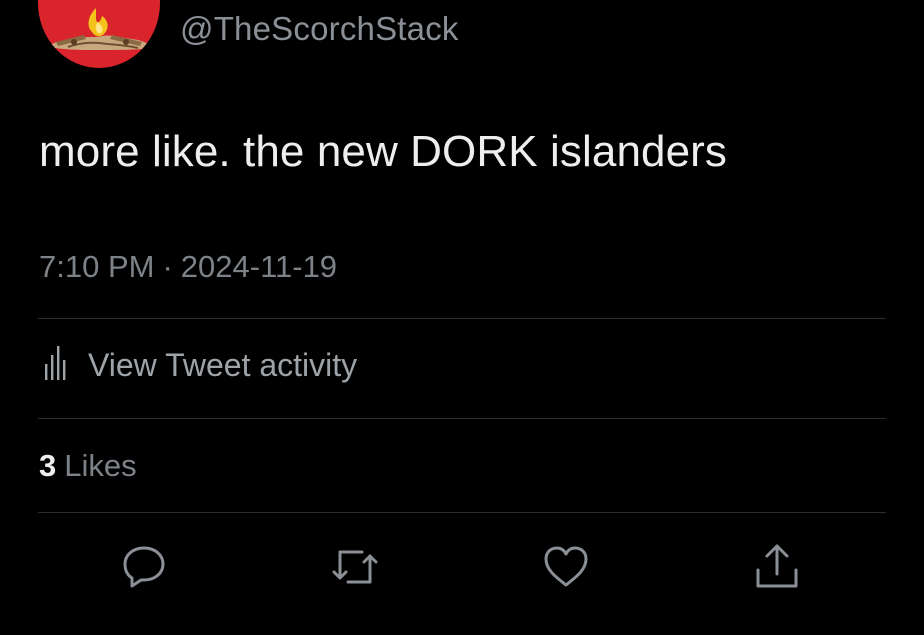  I want to click on likes-count: 3, so click(48, 465).